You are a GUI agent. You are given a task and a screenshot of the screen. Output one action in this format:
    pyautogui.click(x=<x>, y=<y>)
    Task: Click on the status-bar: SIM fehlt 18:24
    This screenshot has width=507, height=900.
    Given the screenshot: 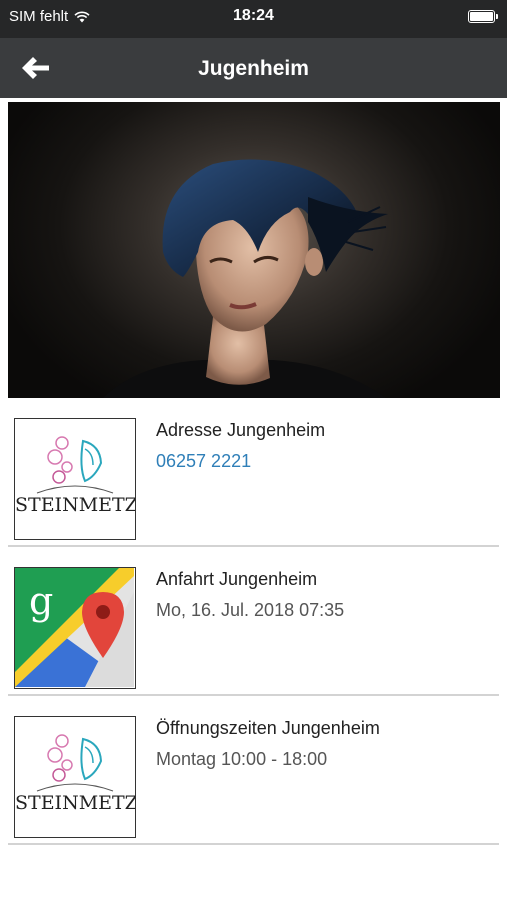 What is the action you would take?
    pyautogui.click(x=253, y=19)
    